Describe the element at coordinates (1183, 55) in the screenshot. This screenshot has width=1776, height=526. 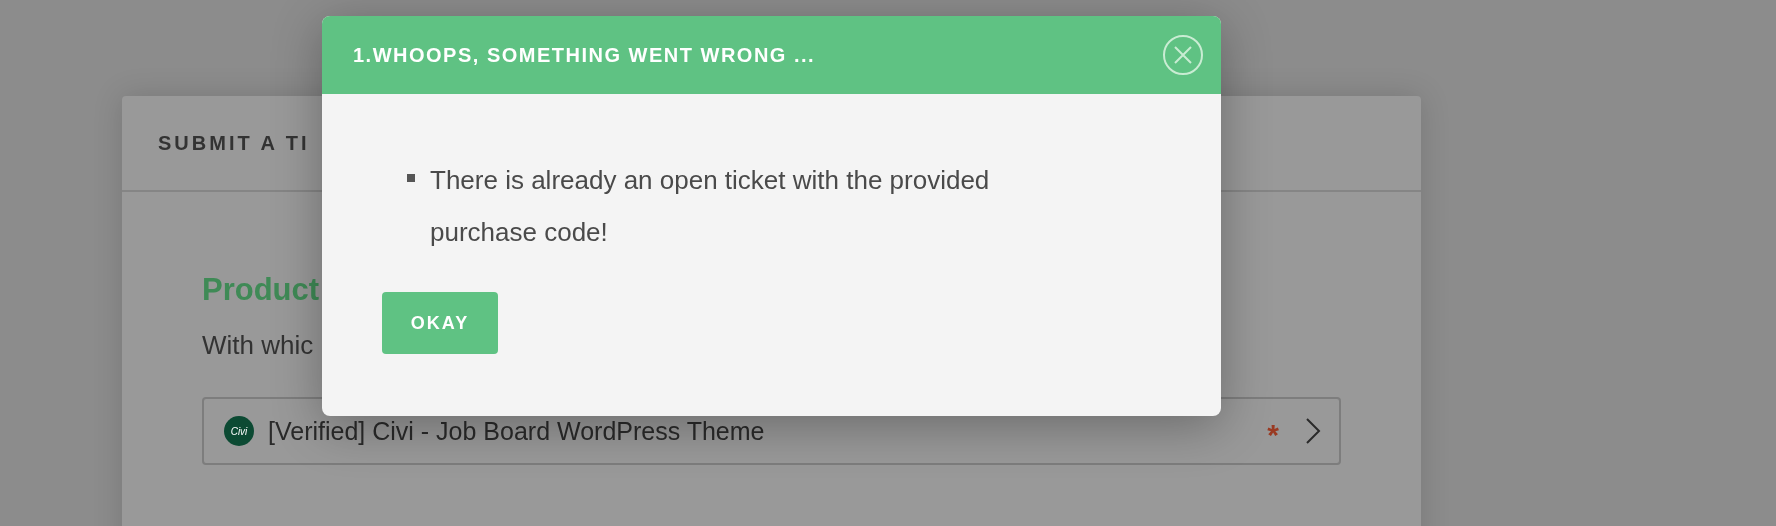
I see `close-icon` at that location.